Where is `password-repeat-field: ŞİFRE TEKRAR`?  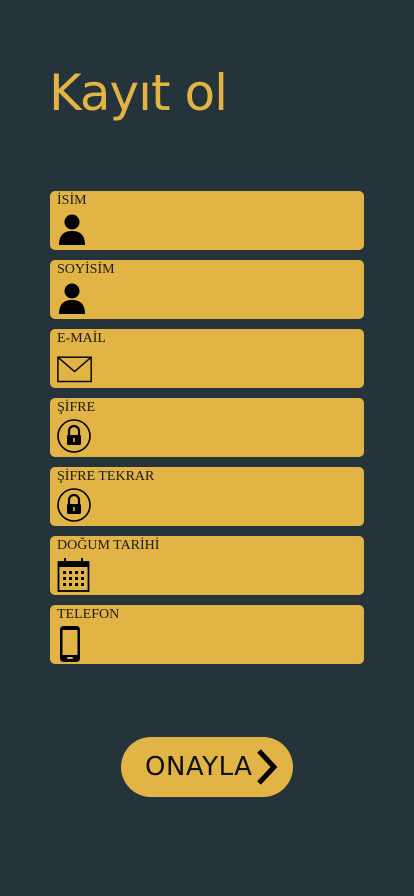 password-repeat-field: ŞİFRE TEKRAR is located at coordinates (207, 496).